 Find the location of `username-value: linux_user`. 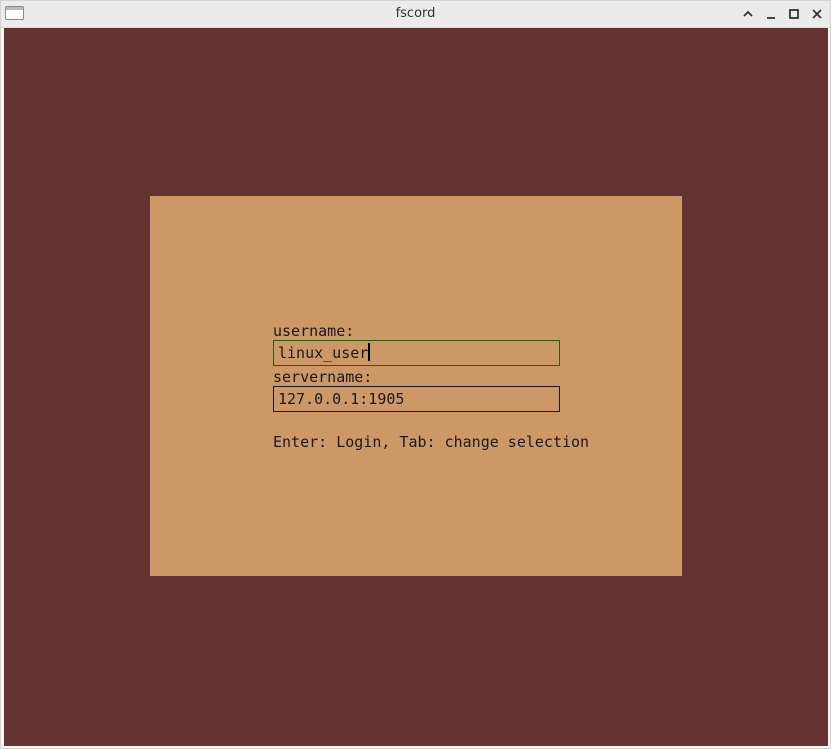

username-value: linux_user is located at coordinates (323, 353).